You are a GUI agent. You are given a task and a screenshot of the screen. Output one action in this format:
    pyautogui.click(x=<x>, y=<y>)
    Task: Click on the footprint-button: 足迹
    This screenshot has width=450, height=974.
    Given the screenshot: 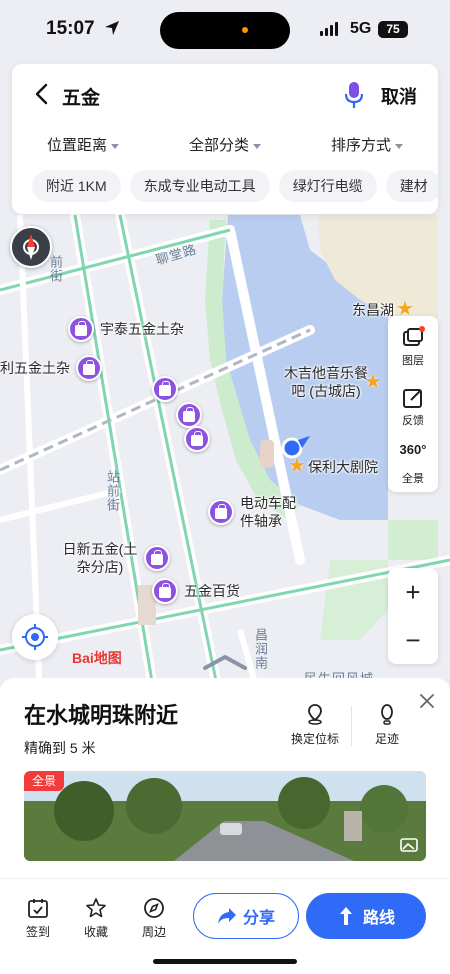 What is the action you would take?
    pyautogui.click(x=387, y=724)
    